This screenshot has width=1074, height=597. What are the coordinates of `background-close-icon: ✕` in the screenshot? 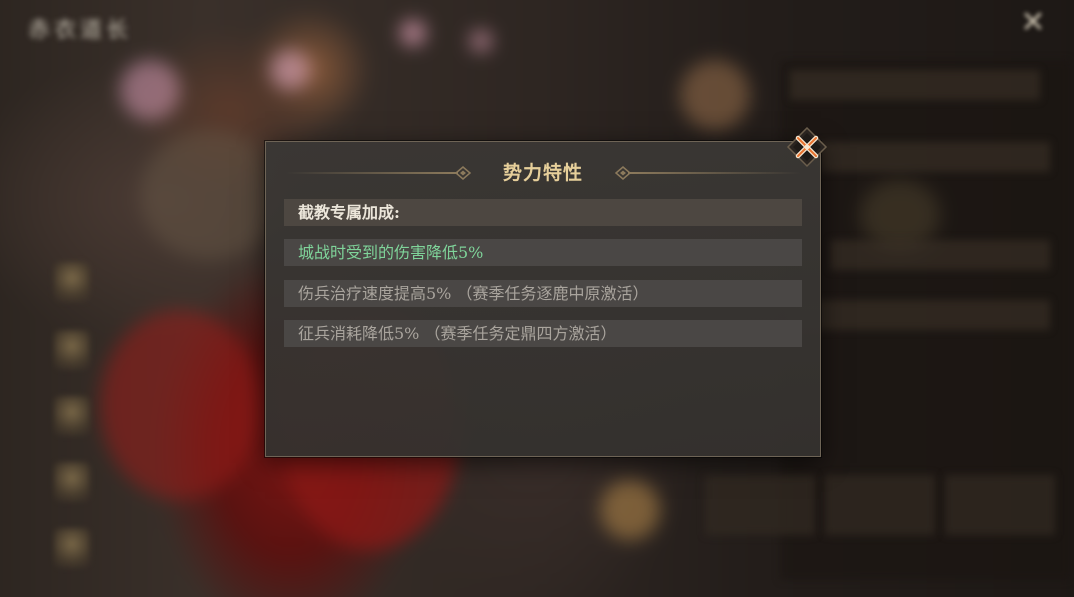 It's located at (1033, 23).